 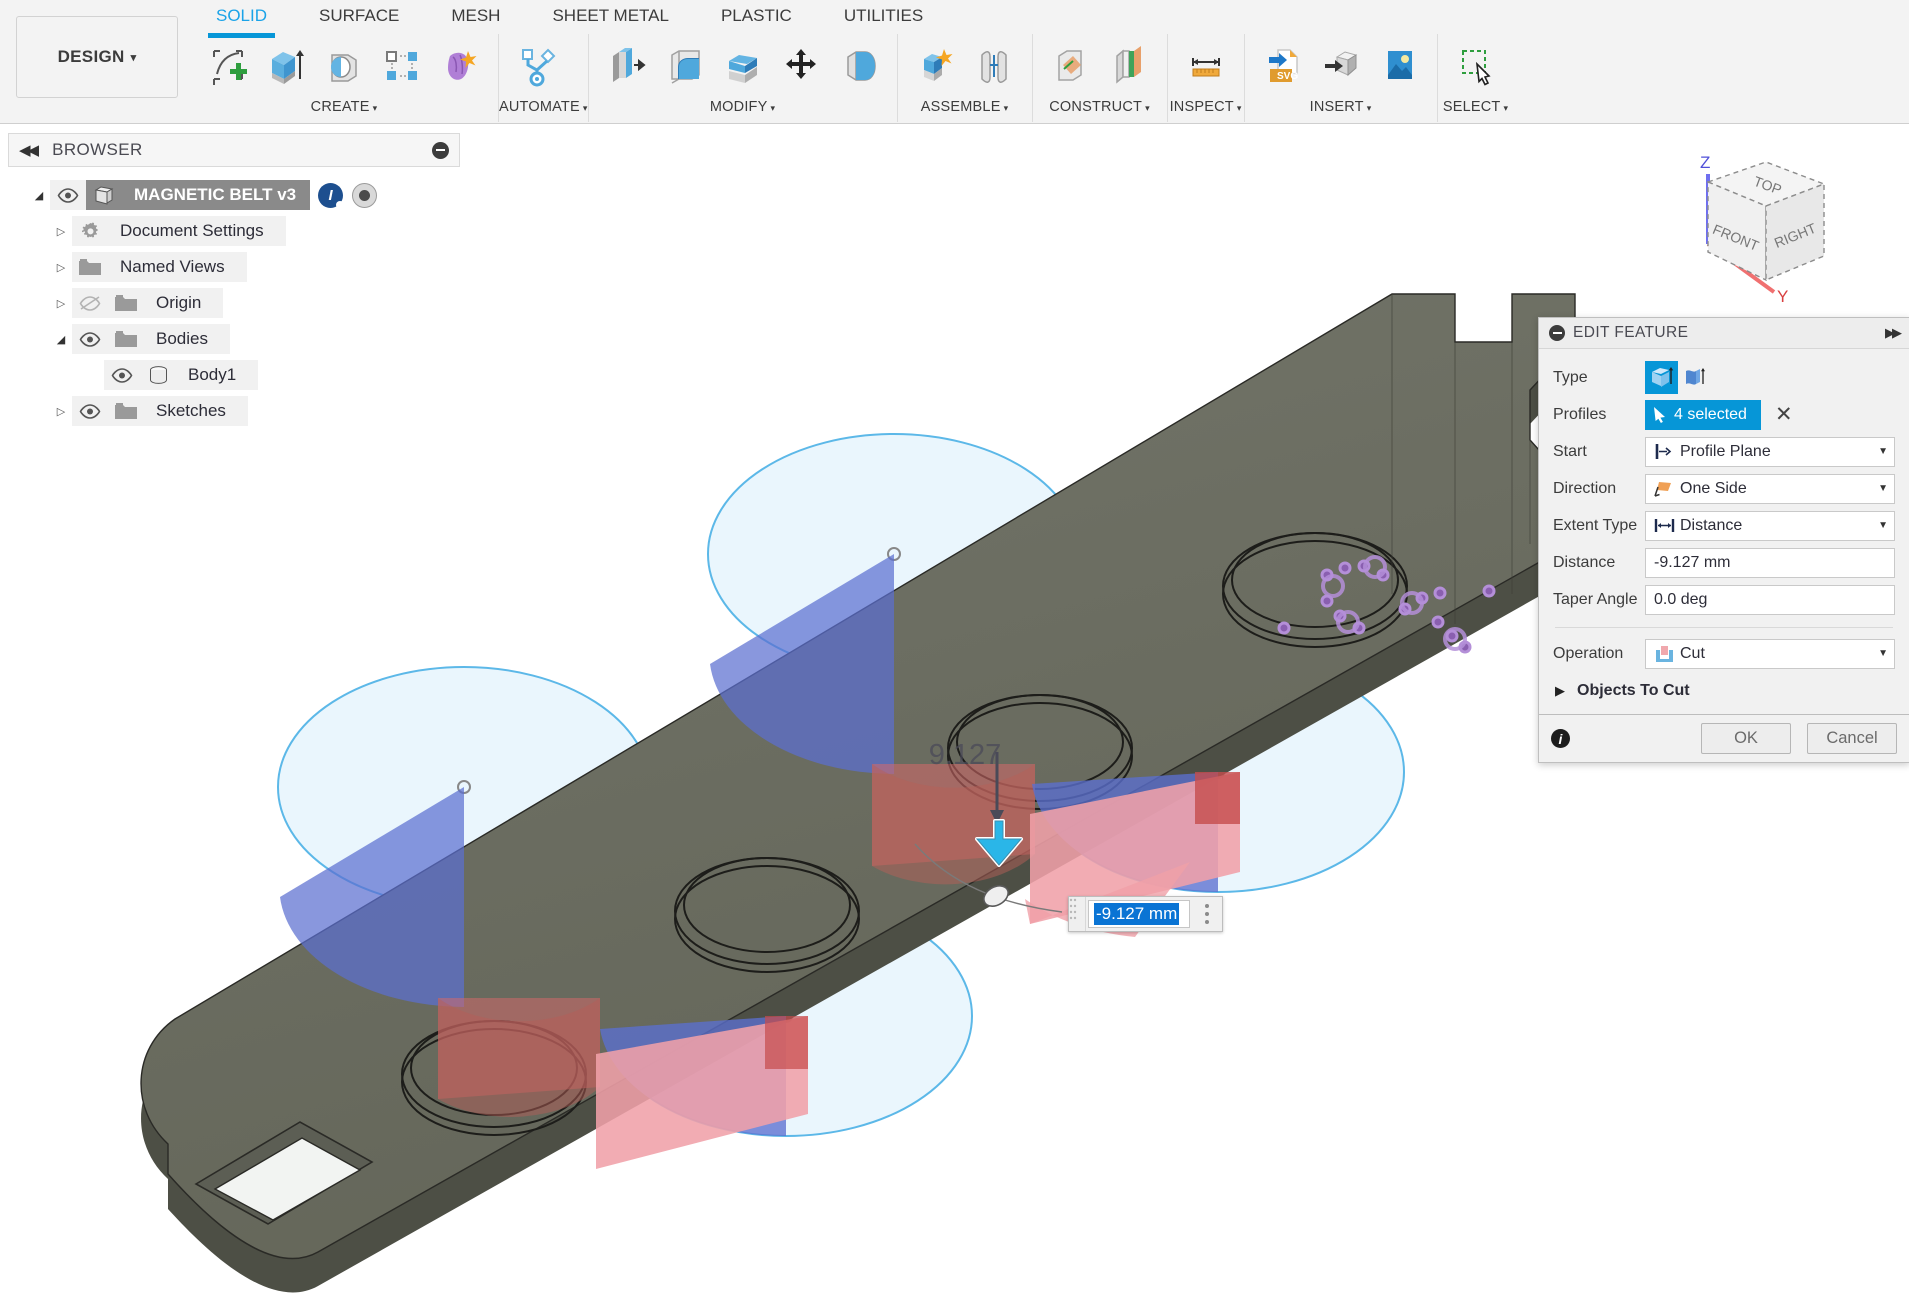 What do you see at coordinates (234, 267) in the screenshot?
I see `tree-item-named-views: ▷ Named Views` at bounding box center [234, 267].